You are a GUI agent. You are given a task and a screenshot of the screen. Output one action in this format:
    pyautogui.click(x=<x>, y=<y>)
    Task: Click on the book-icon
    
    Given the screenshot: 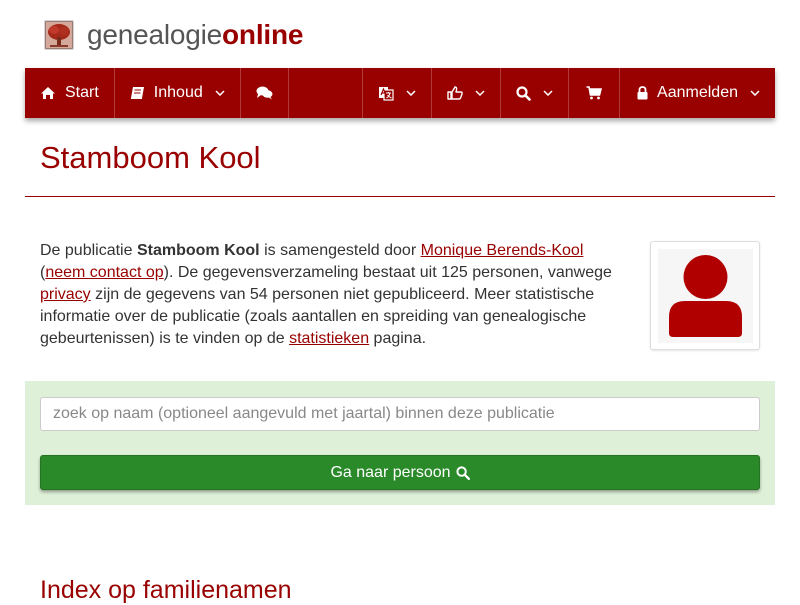 What is the action you would take?
    pyautogui.click(x=137, y=93)
    